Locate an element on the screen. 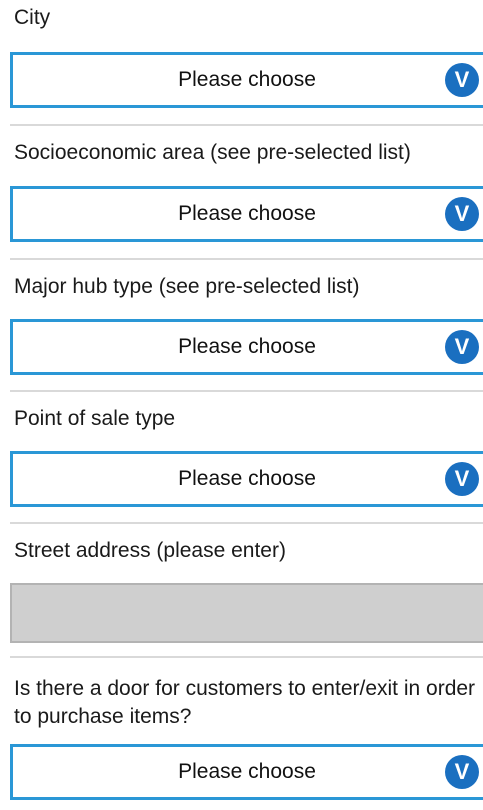  city-select-value: Please choose is located at coordinates (247, 79).